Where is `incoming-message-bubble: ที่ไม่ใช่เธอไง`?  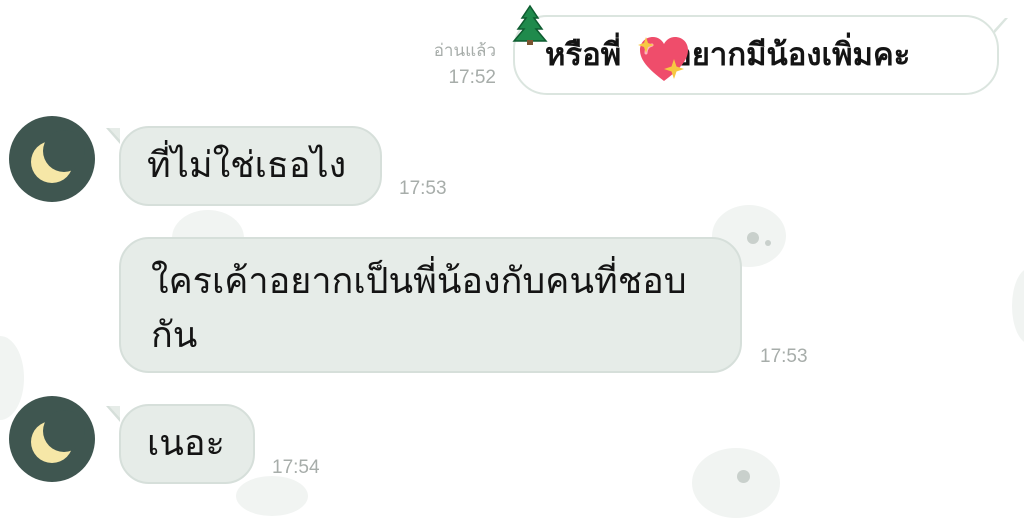 incoming-message-bubble: ที่ไม่ใช่เธอไง is located at coordinates (250, 166).